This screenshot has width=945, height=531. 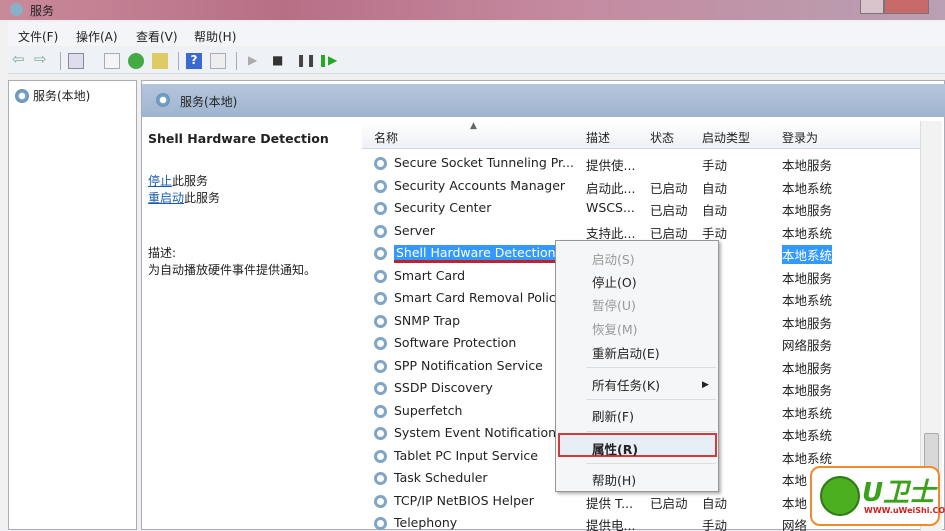 What do you see at coordinates (238, 138) in the screenshot?
I see `service-title: Shell Hardware Detection` at bounding box center [238, 138].